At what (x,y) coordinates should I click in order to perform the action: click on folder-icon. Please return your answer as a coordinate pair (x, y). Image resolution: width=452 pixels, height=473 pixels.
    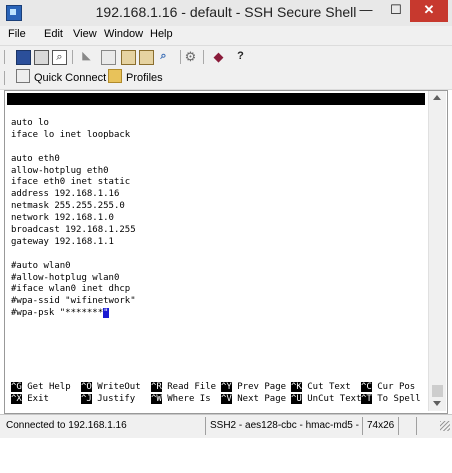
    Looking at the image, I should click on (115, 76).